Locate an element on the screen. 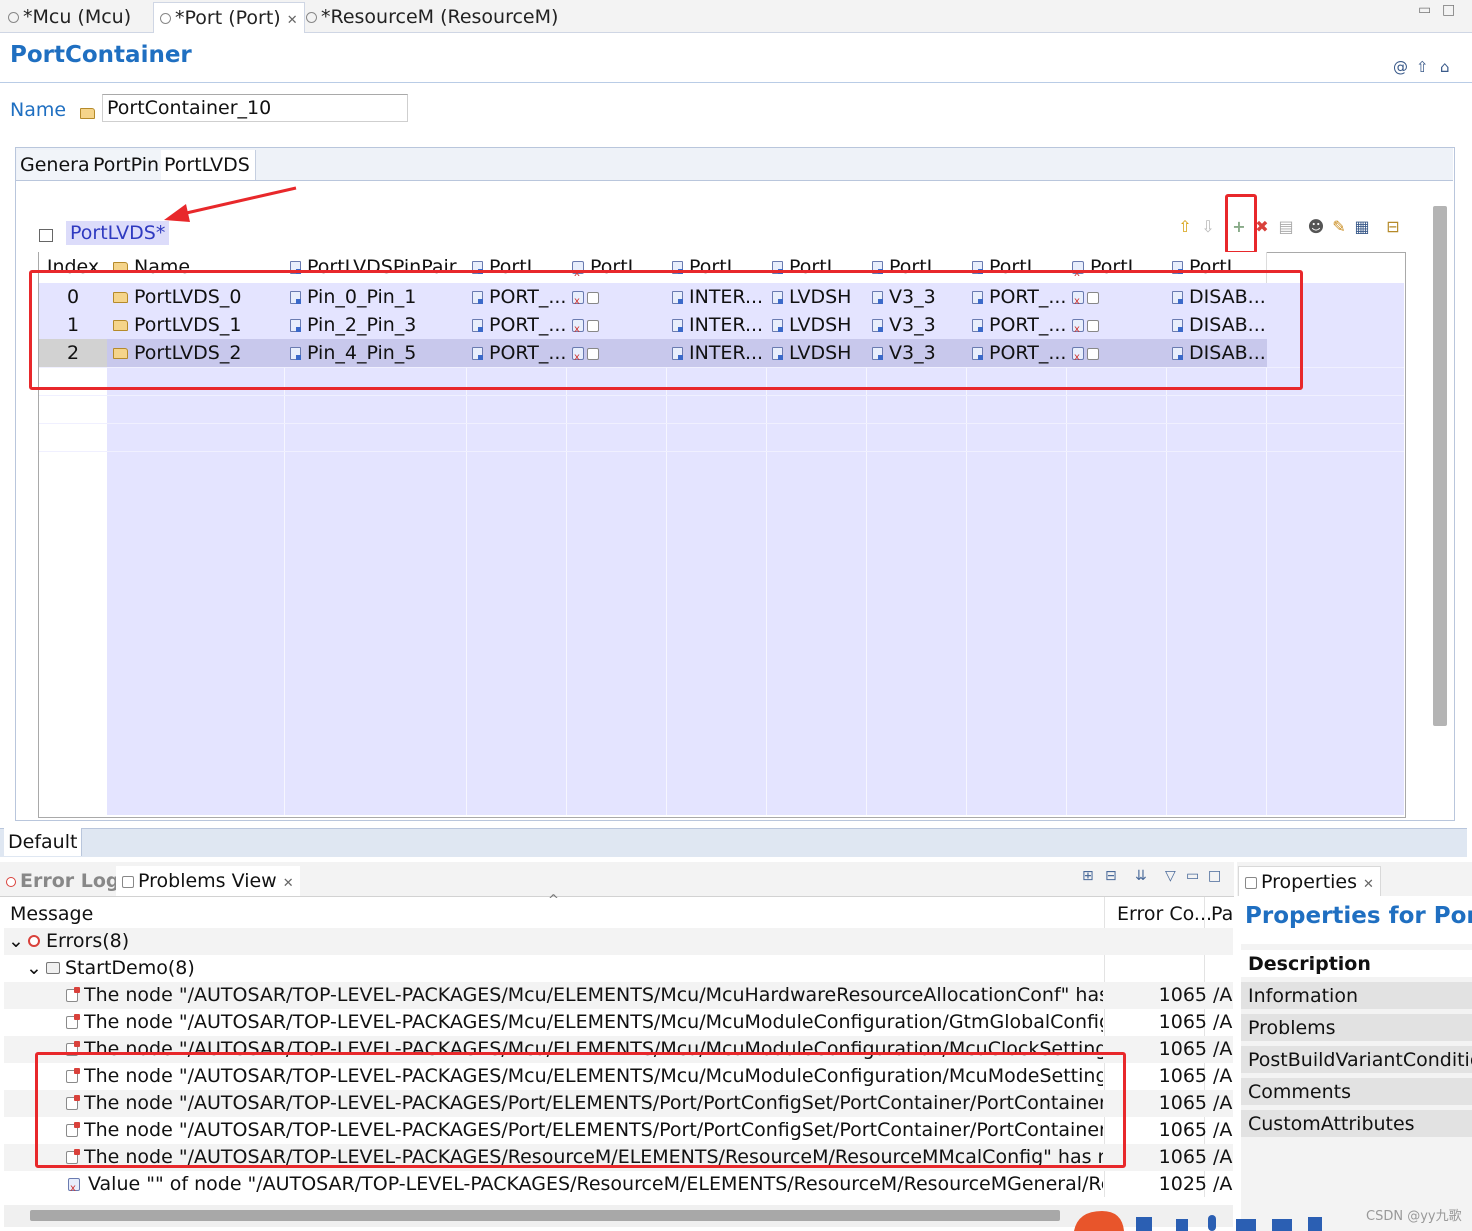 The width and height of the screenshot is (1472, 1231). value-error-icon is located at coordinates (74, 1186).